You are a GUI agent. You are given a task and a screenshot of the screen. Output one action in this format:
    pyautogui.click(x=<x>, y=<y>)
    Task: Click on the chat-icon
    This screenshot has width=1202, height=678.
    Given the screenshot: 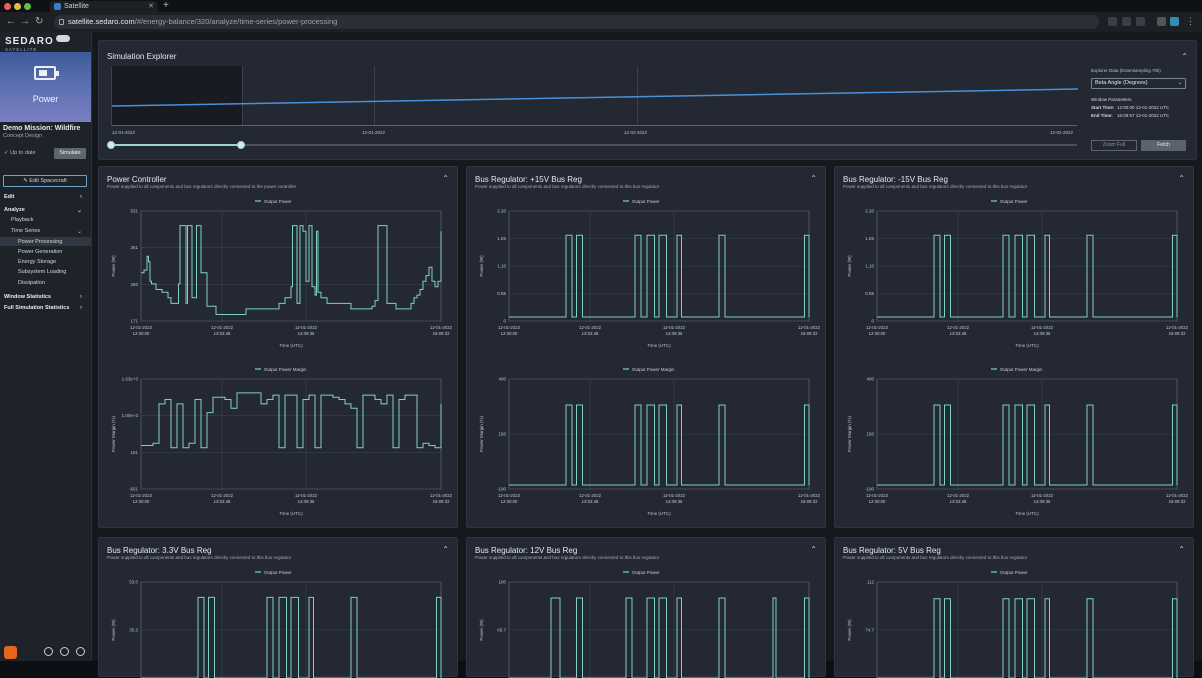 What is the action you would take?
    pyautogui.click(x=10, y=652)
    